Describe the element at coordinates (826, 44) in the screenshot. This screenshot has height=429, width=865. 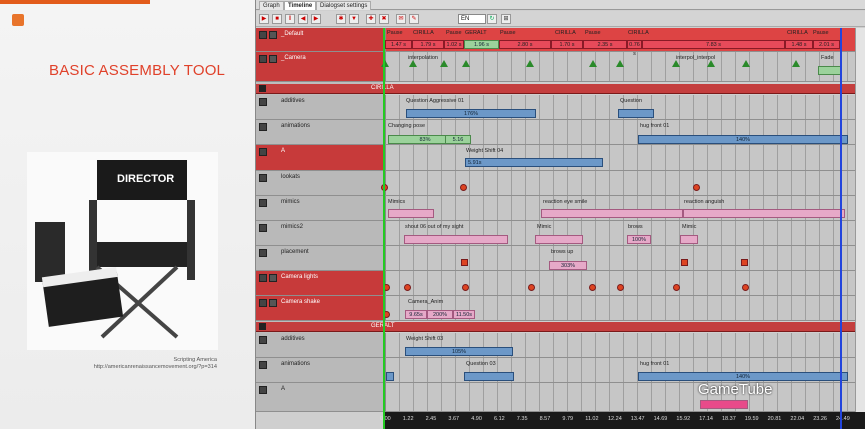
I see `clip-pause: 2.01 s` at that location.